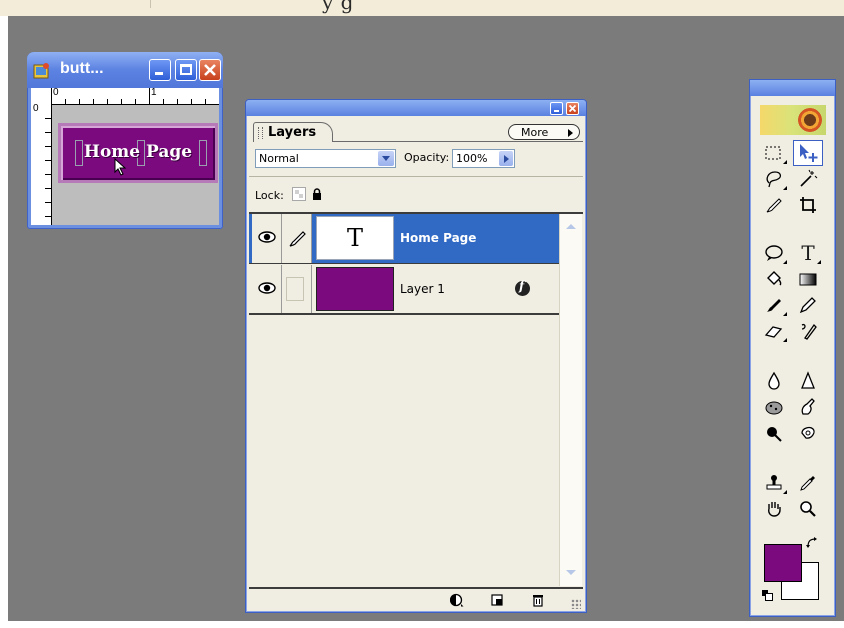 The image size is (844, 628). What do you see at coordinates (792, 88) in the screenshot?
I see `toolbox-title-bar` at bounding box center [792, 88].